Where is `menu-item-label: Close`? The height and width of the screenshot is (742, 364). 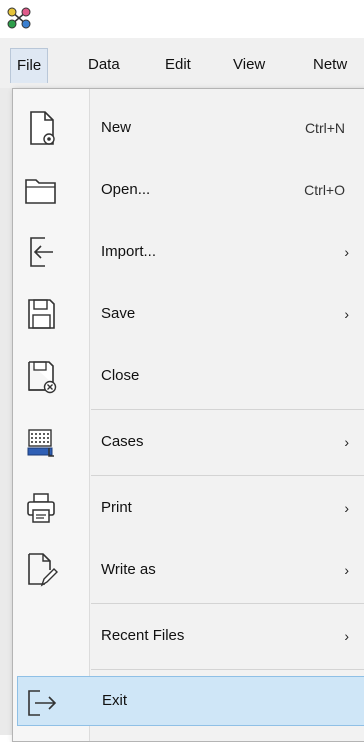
menu-item-label: Close is located at coordinates (120, 375).